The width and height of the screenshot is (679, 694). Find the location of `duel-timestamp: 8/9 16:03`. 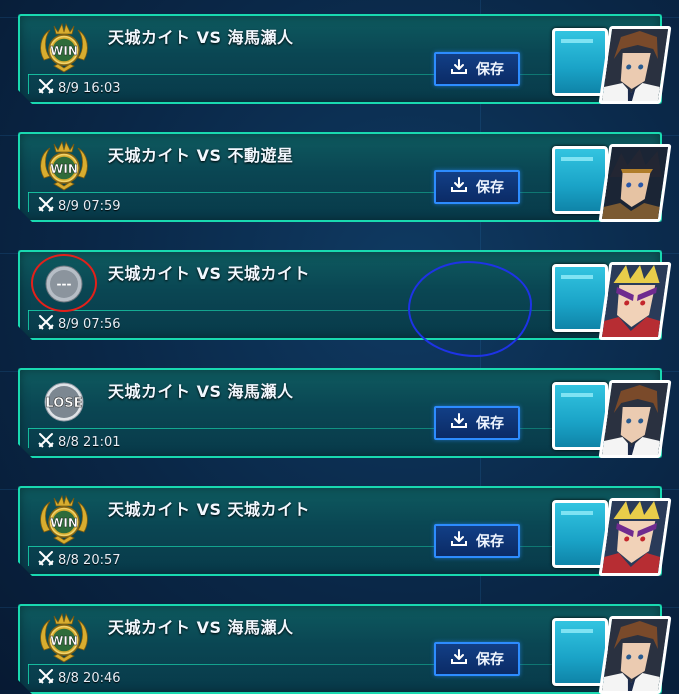

duel-timestamp: 8/9 16:03 is located at coordinates (79, 88).